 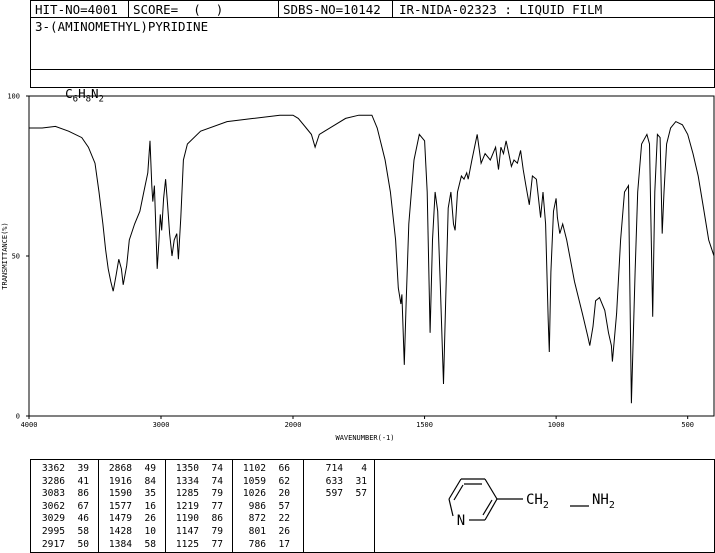 What do you see at coordinates (603, 501) in the screenshot?
I see `amine-group: NH2` at bounding box center [603, 501].